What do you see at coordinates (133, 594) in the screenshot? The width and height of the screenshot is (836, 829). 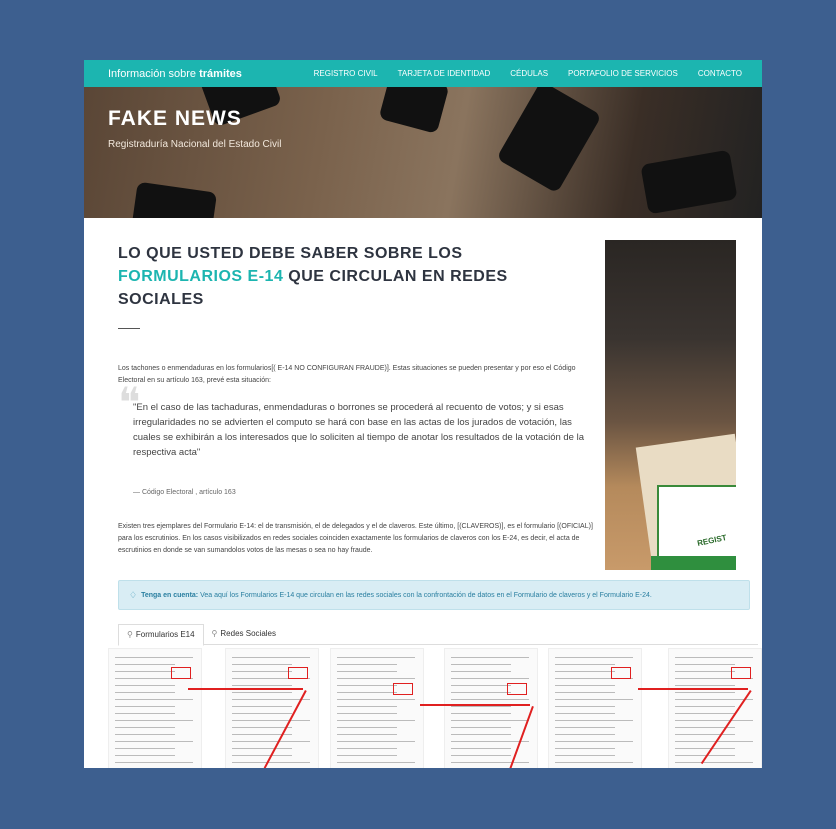 I see `lightbulb-icon: ♢` at bounding box center [133, 594].